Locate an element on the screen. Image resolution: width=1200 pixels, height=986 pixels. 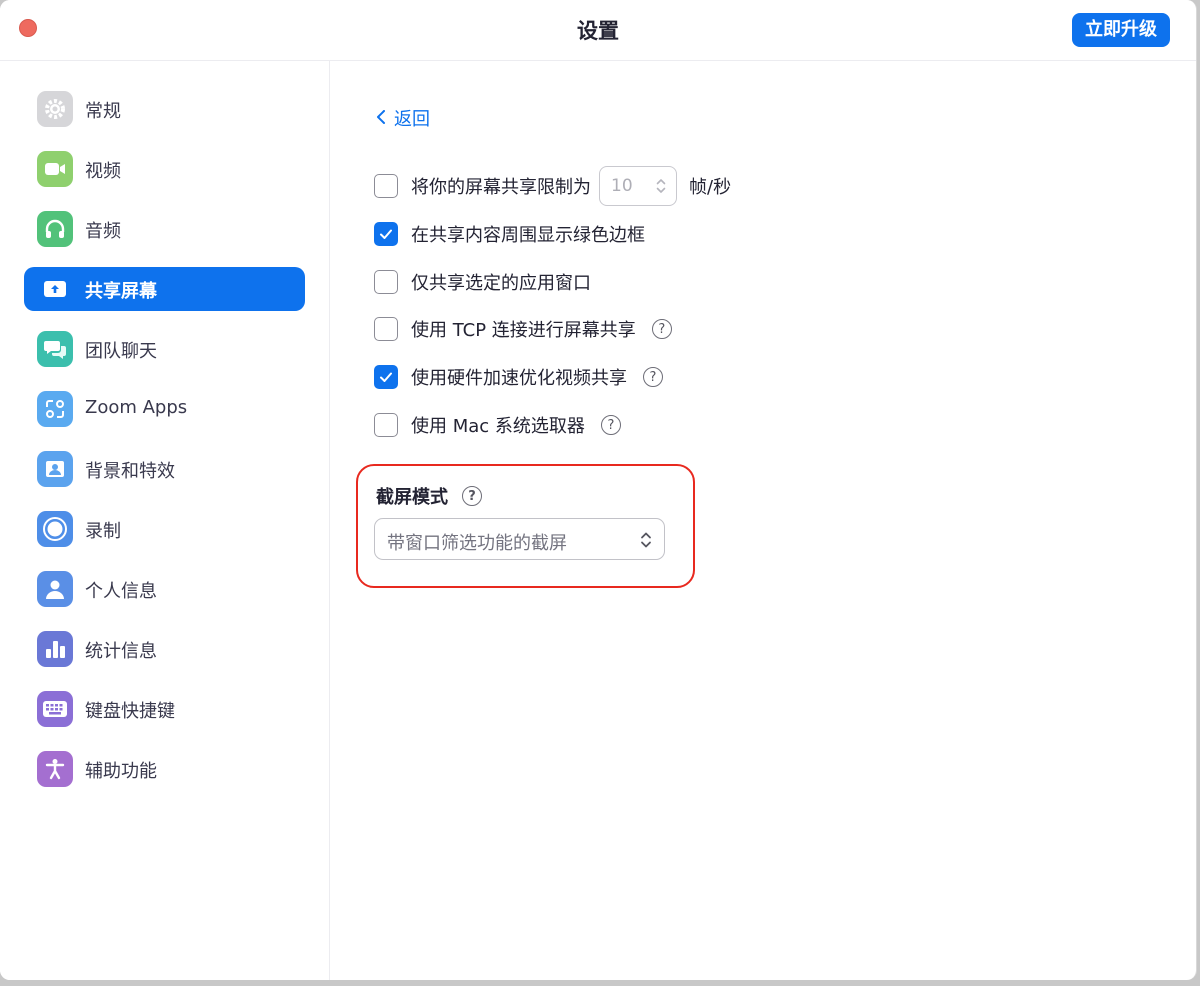
back-link: 返回 is located at coordinates (403, 118).